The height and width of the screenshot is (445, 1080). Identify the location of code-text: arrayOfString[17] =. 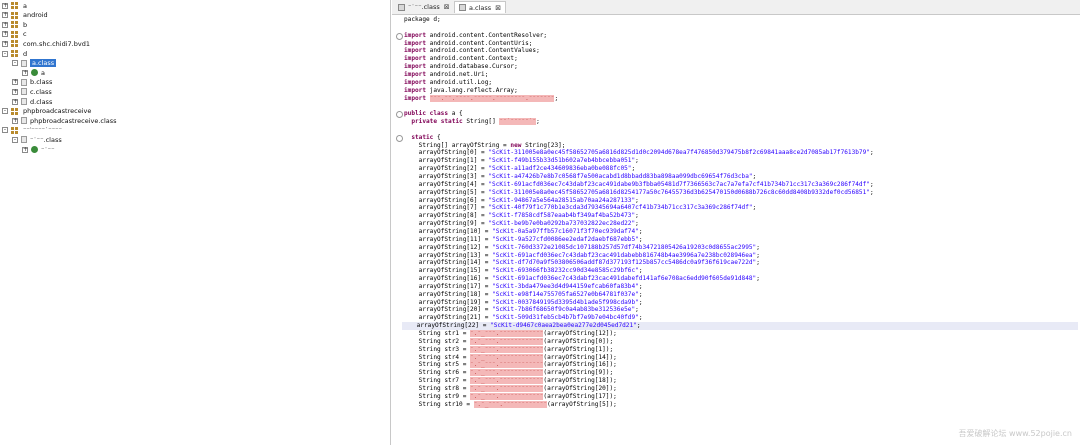
(448, 286).